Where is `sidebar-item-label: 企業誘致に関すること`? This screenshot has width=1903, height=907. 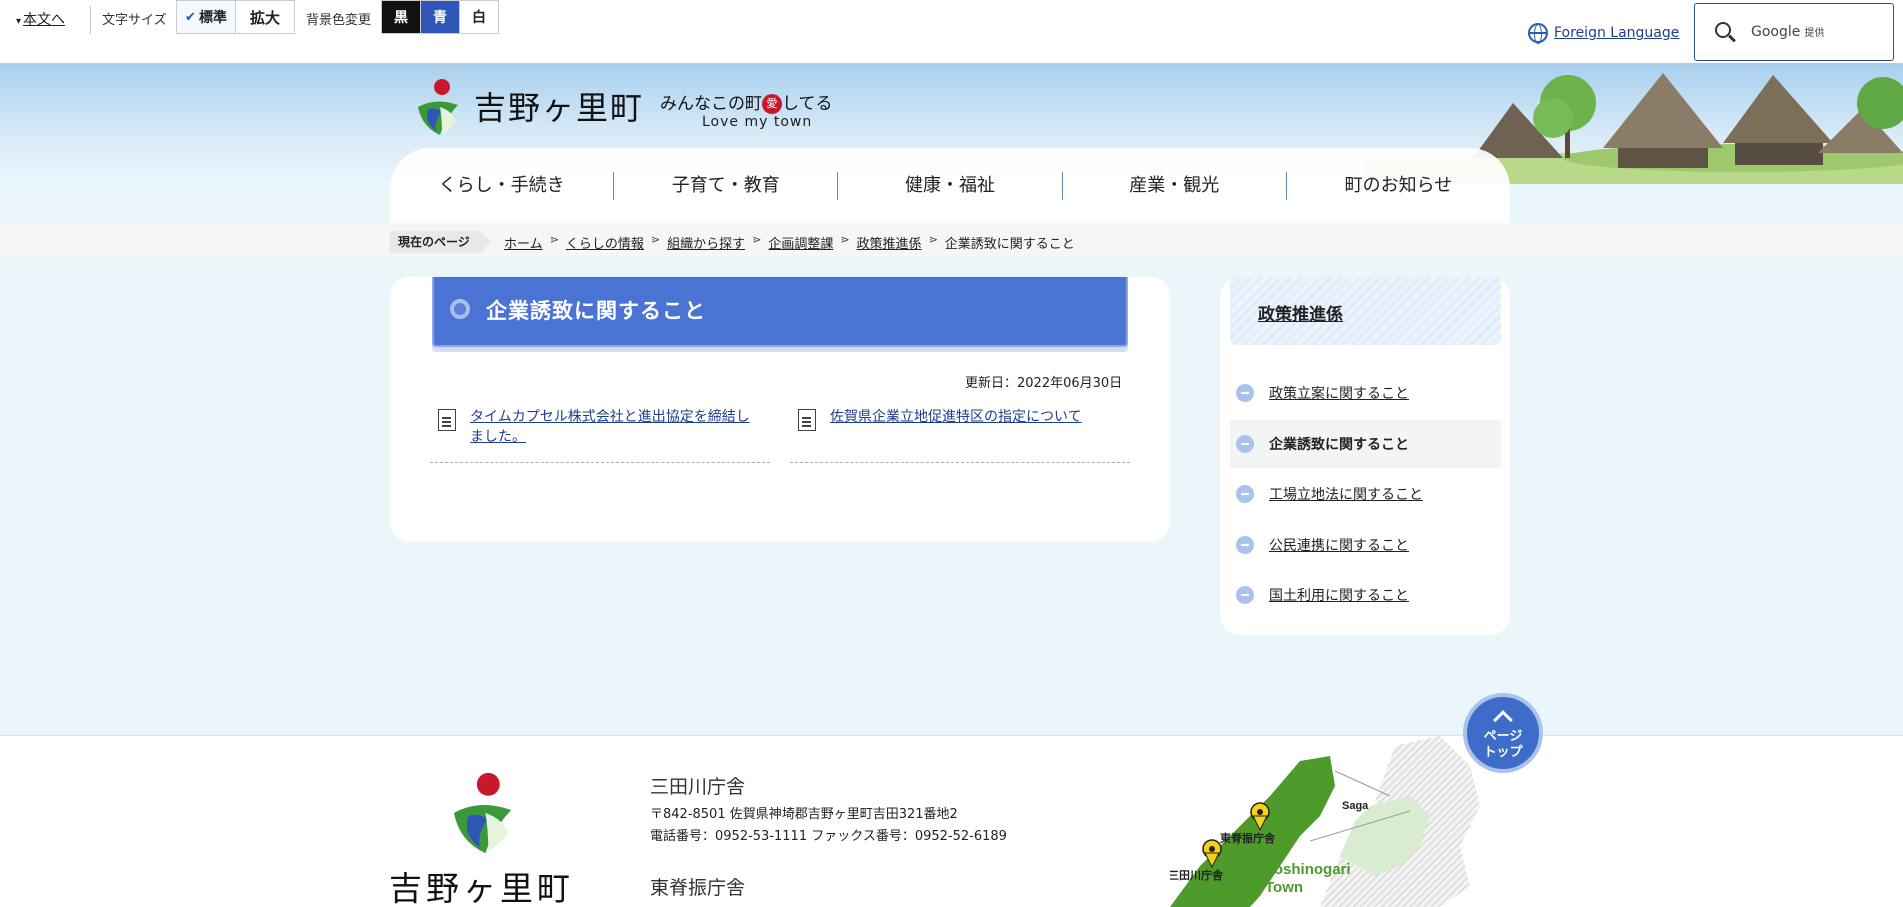
sidebar-item-label: 企業誘致に関すること is located at coordinates (1339, 445).